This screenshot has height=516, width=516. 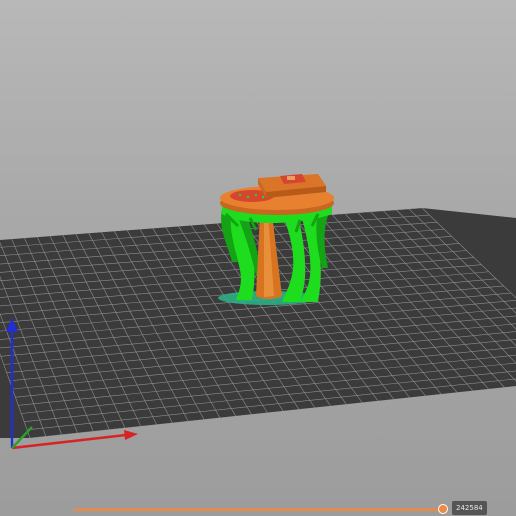 What do you see at coordinates (443, 509) in the screenshot?
I see `layer-slider-handle` at bounding box center [443, 509].